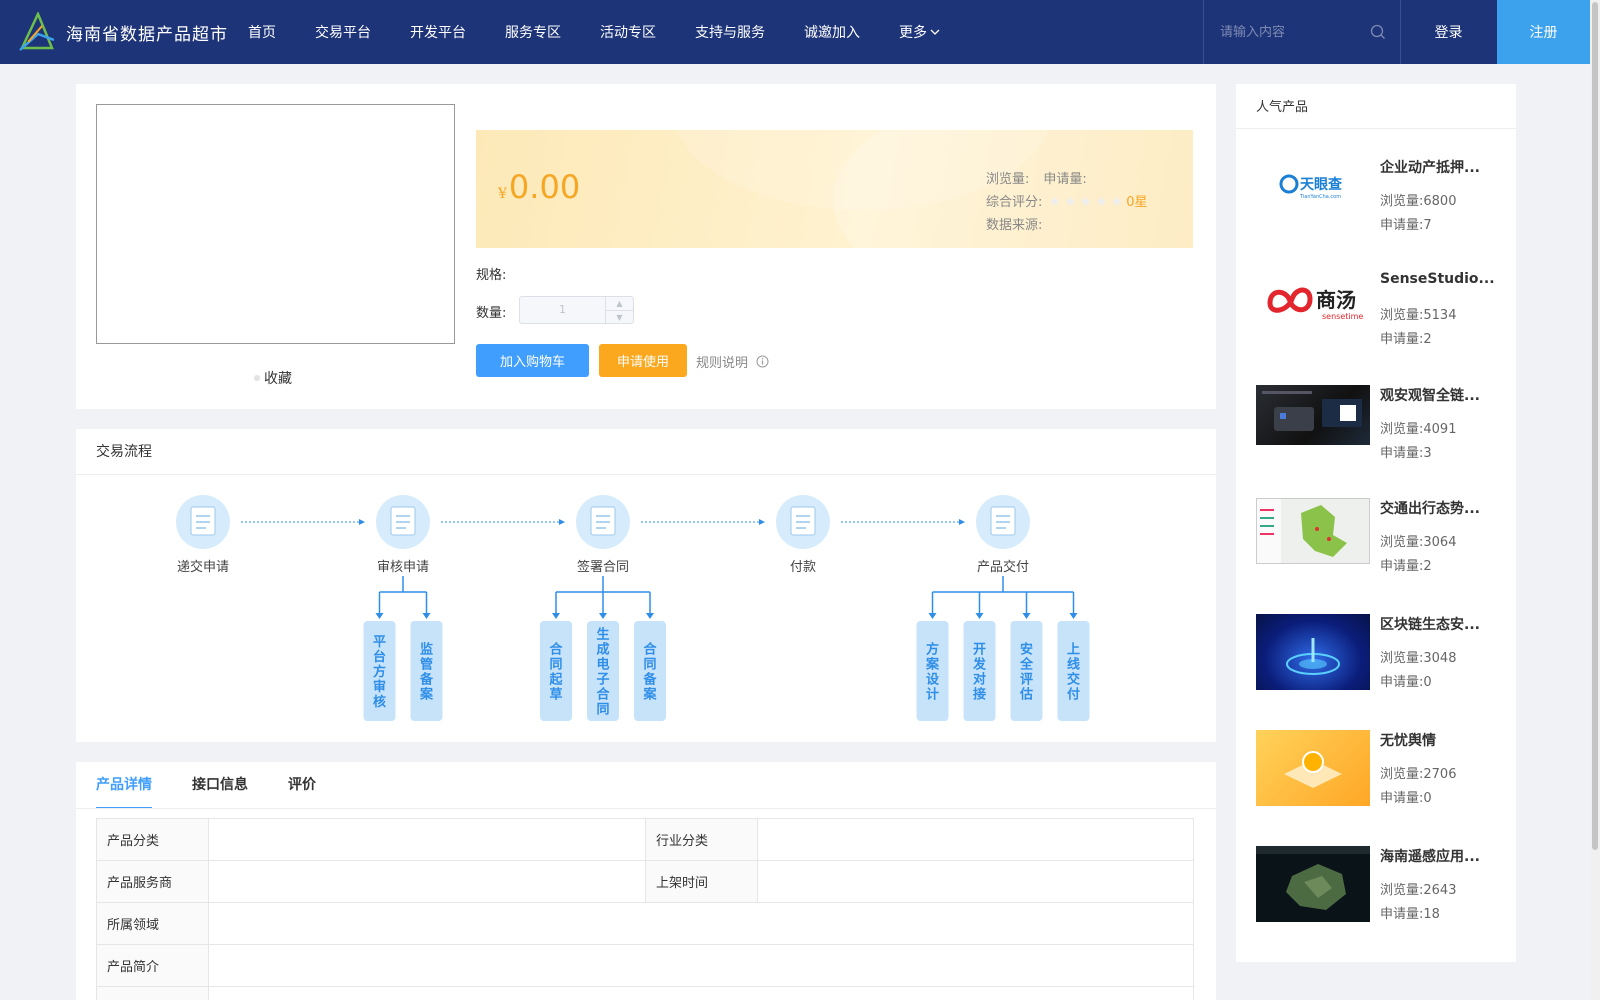  What do you see at coordinates (1381, 780) in the screenshot?
I see `popular-item: 无忧舆情 浏览量:2706 申请量:0` at bounding box center [1381, 780].